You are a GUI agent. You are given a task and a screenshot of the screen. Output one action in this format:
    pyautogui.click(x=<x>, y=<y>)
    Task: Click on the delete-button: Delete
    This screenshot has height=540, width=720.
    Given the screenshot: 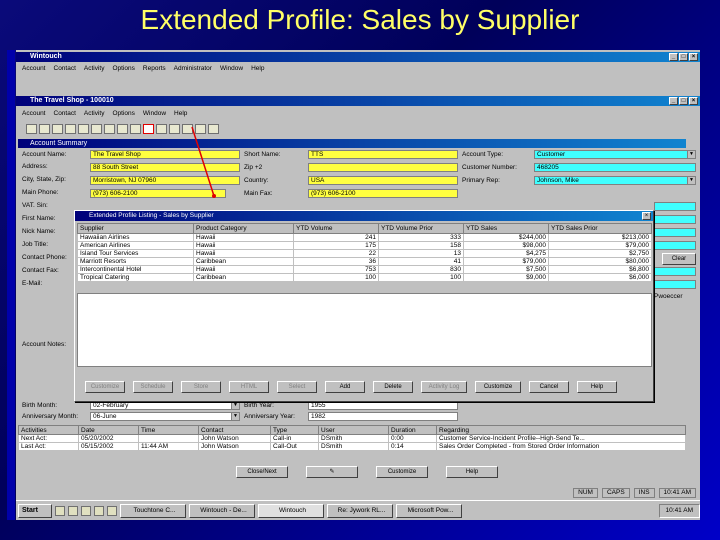 What is the action you would take?
    pyautogui.click(x=393, y=387)
    